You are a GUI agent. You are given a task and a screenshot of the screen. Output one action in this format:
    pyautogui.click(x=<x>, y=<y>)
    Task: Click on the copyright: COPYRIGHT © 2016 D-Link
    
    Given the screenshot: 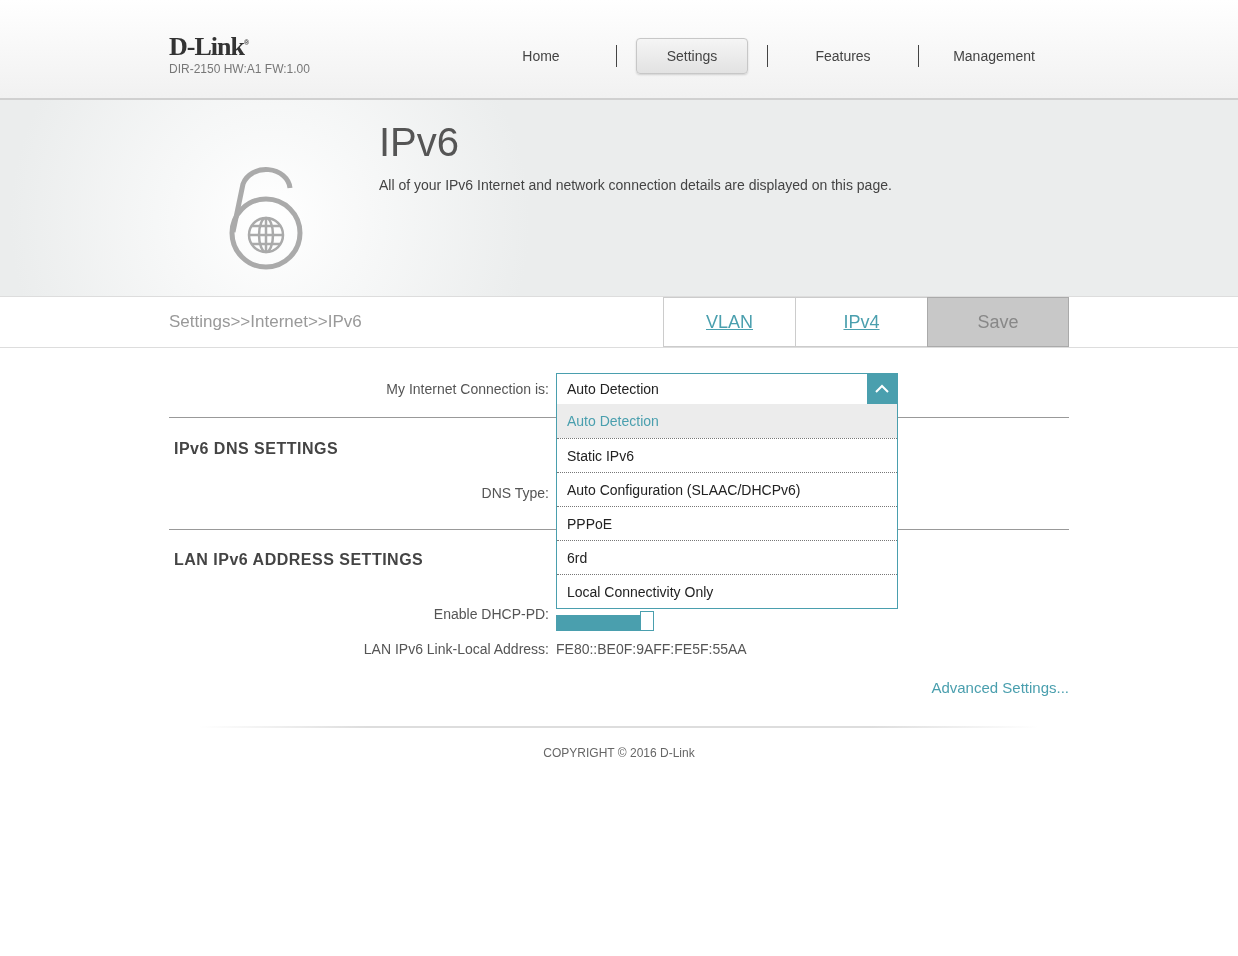 What is the action you would take?
    pyautogui.click(x=619, y=753)
    